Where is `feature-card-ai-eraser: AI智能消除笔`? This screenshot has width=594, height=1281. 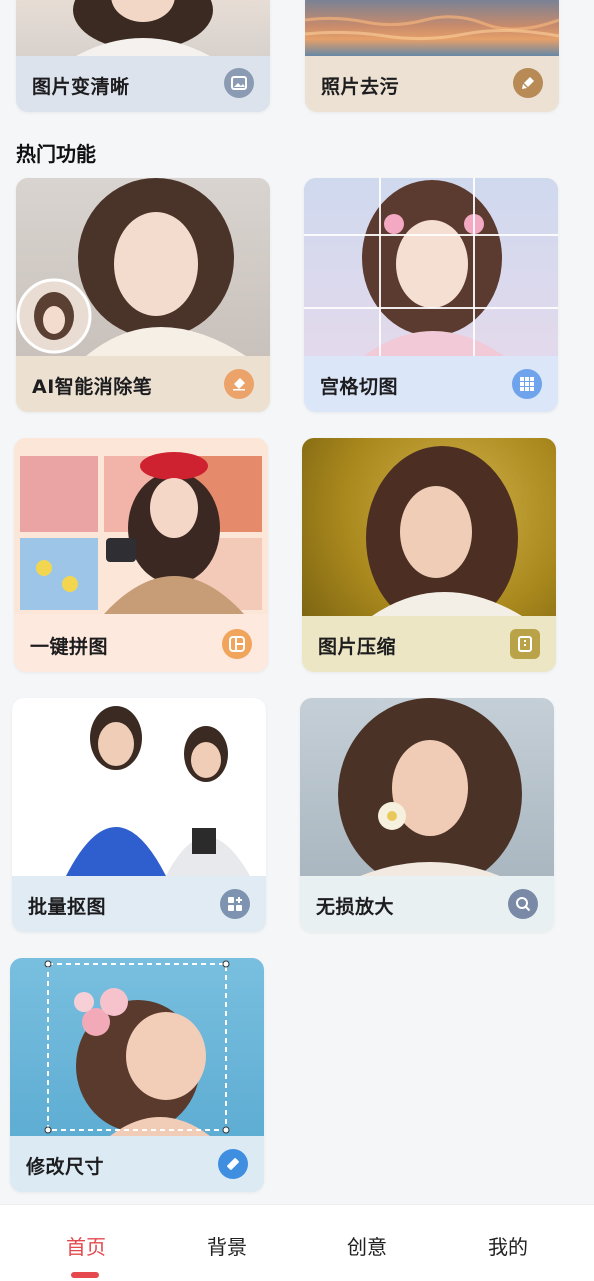
feature-card-ai-eraser: AI智能消除笔 is located at coordinates (143, 295).